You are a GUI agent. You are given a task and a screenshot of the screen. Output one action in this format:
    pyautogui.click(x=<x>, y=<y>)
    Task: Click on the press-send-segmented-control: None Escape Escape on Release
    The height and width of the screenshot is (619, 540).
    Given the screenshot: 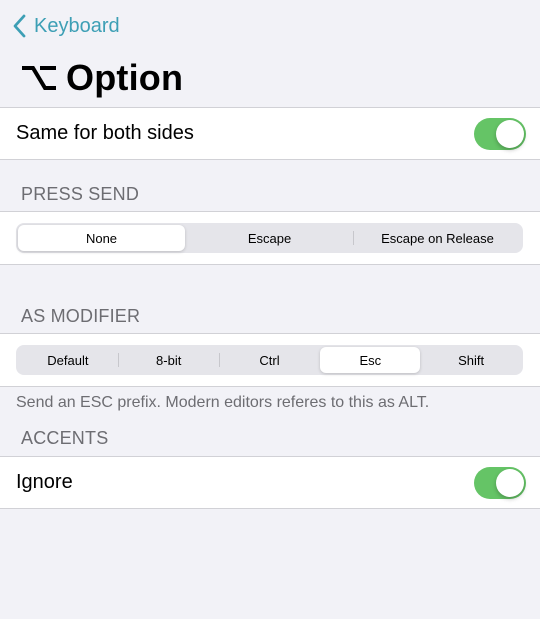 What is the action you would take?
    pyautogui.click(x=269, y=238)
    